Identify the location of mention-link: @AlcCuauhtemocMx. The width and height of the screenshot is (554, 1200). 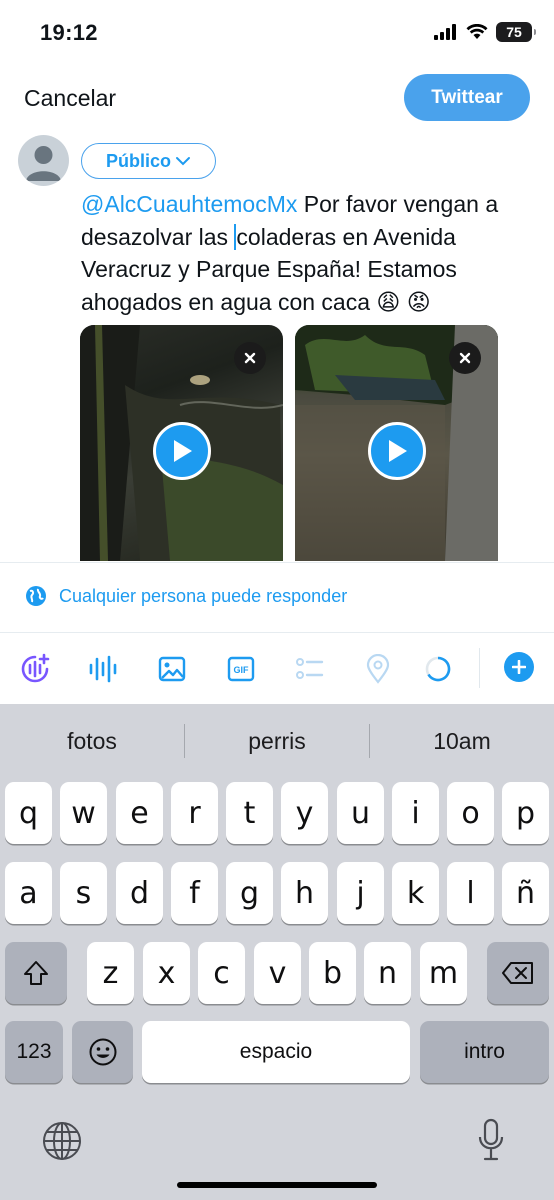
(189, 204).